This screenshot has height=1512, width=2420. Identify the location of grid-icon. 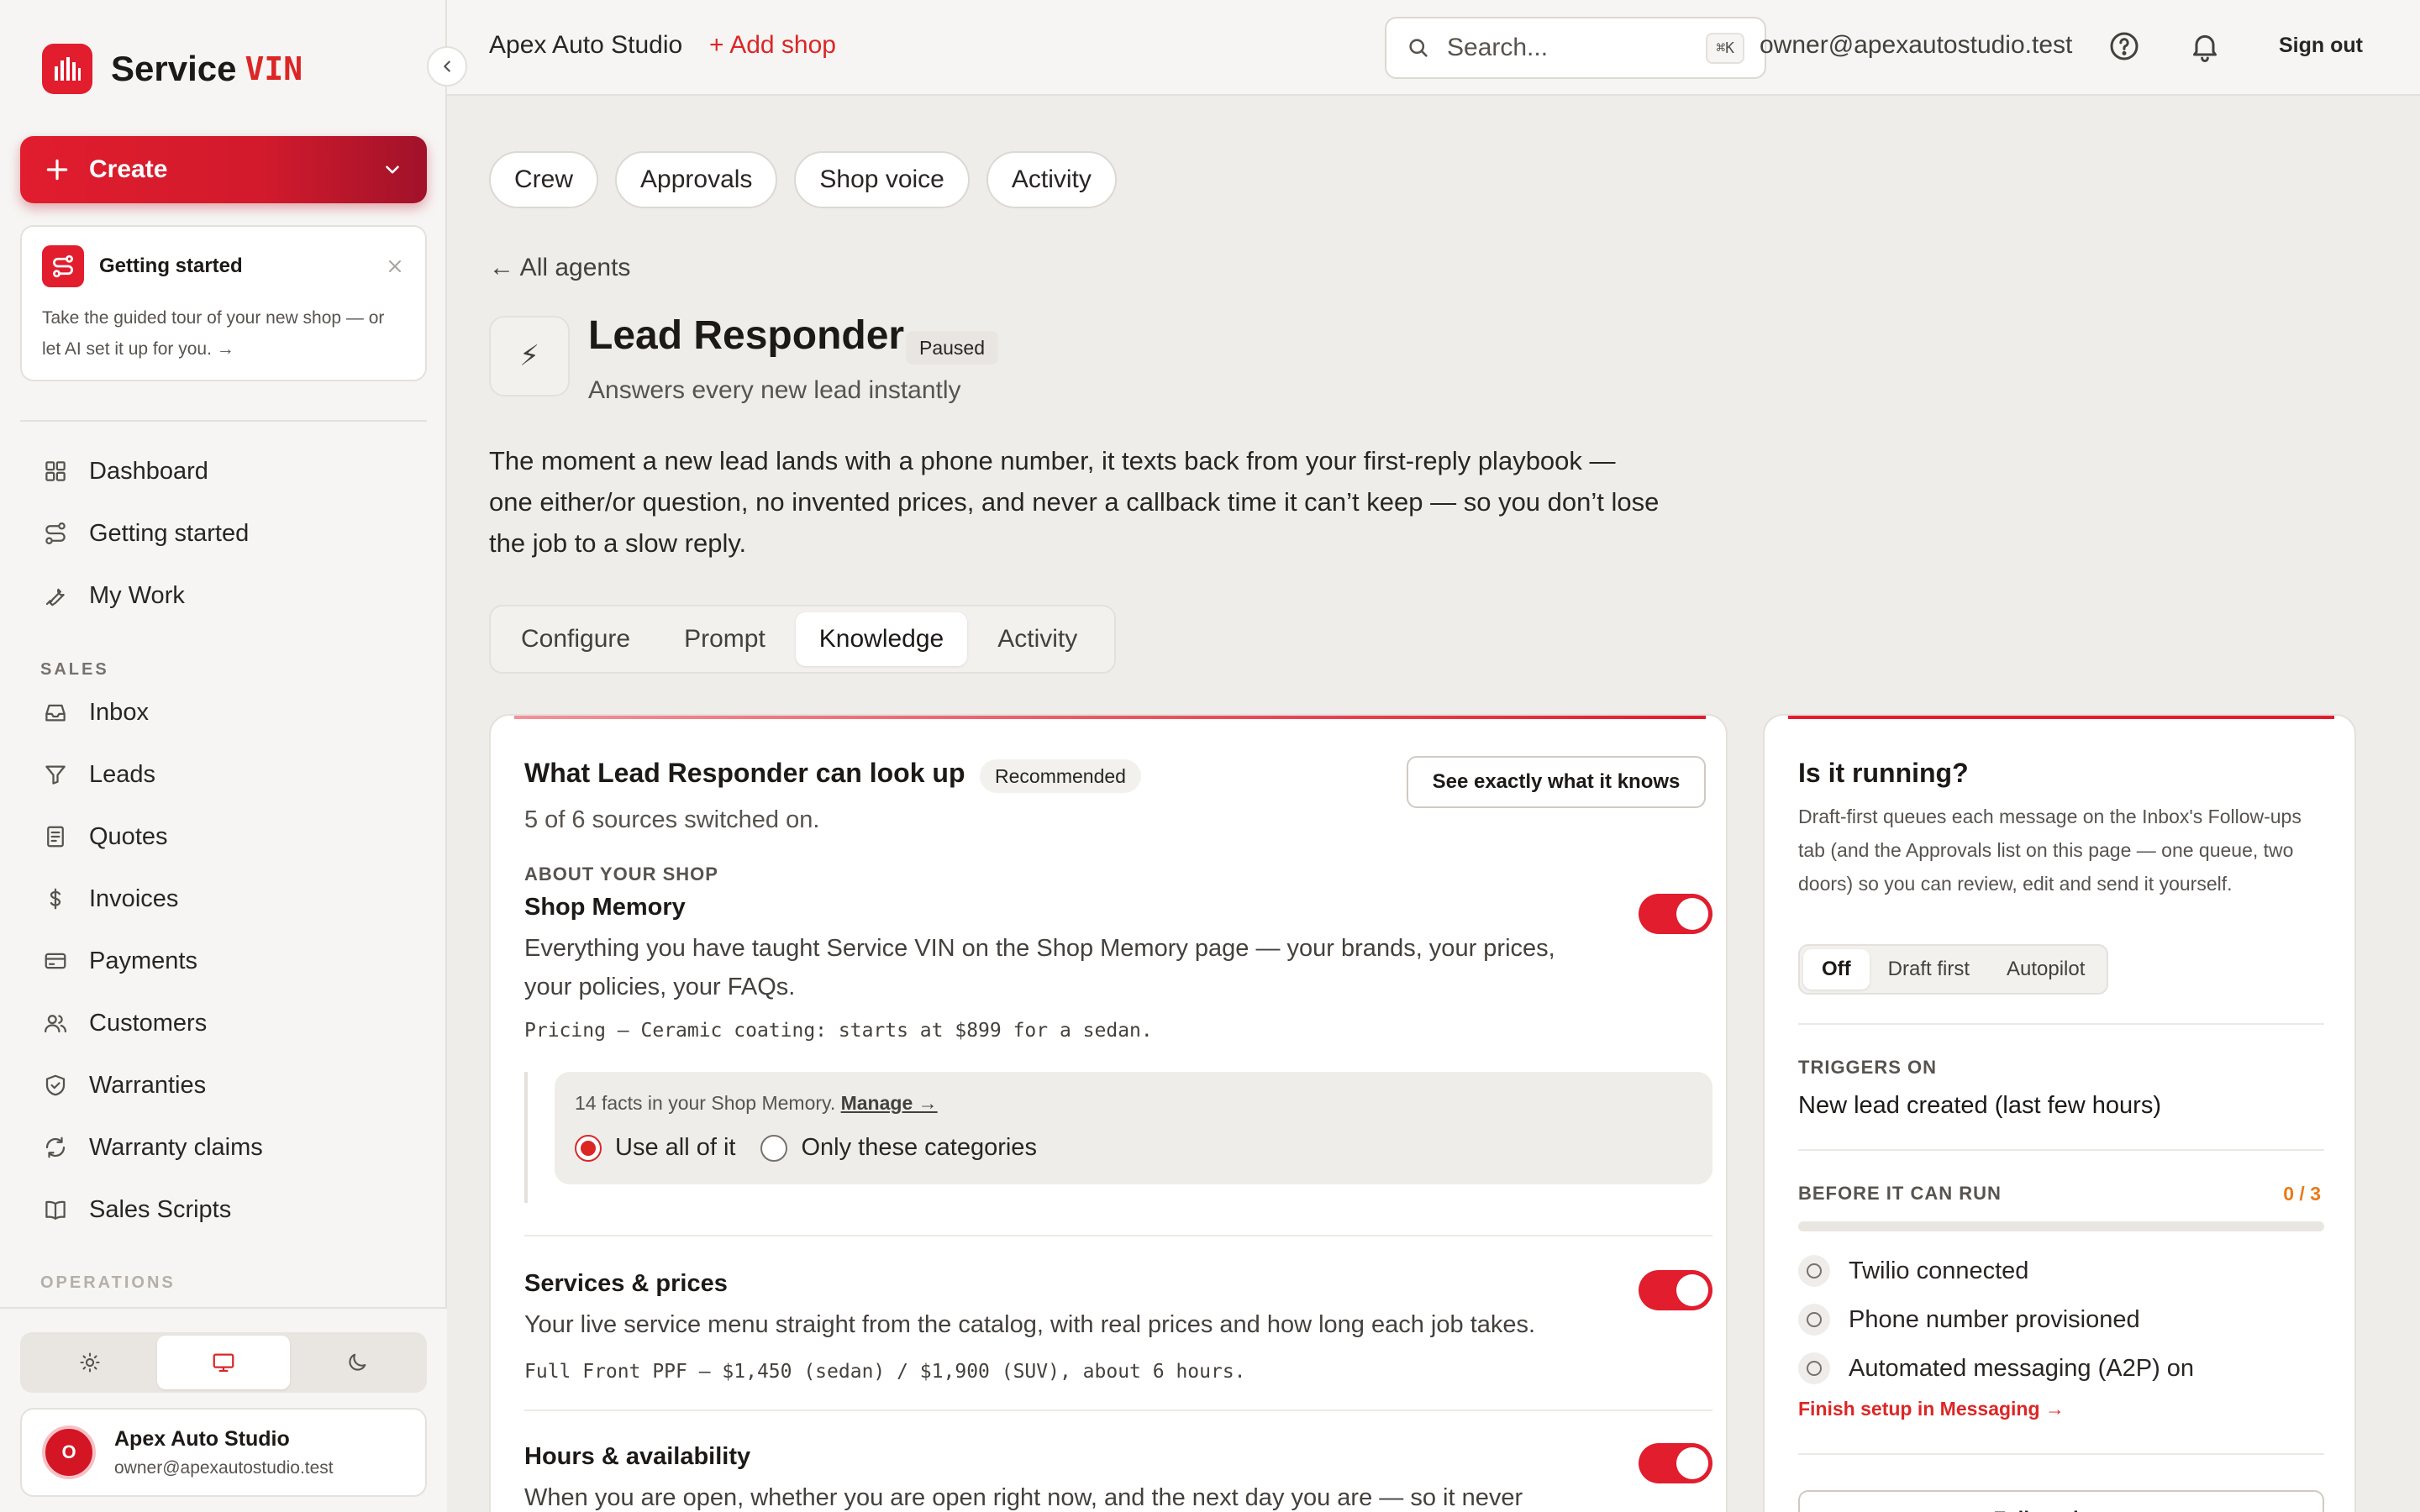
(55, 471).